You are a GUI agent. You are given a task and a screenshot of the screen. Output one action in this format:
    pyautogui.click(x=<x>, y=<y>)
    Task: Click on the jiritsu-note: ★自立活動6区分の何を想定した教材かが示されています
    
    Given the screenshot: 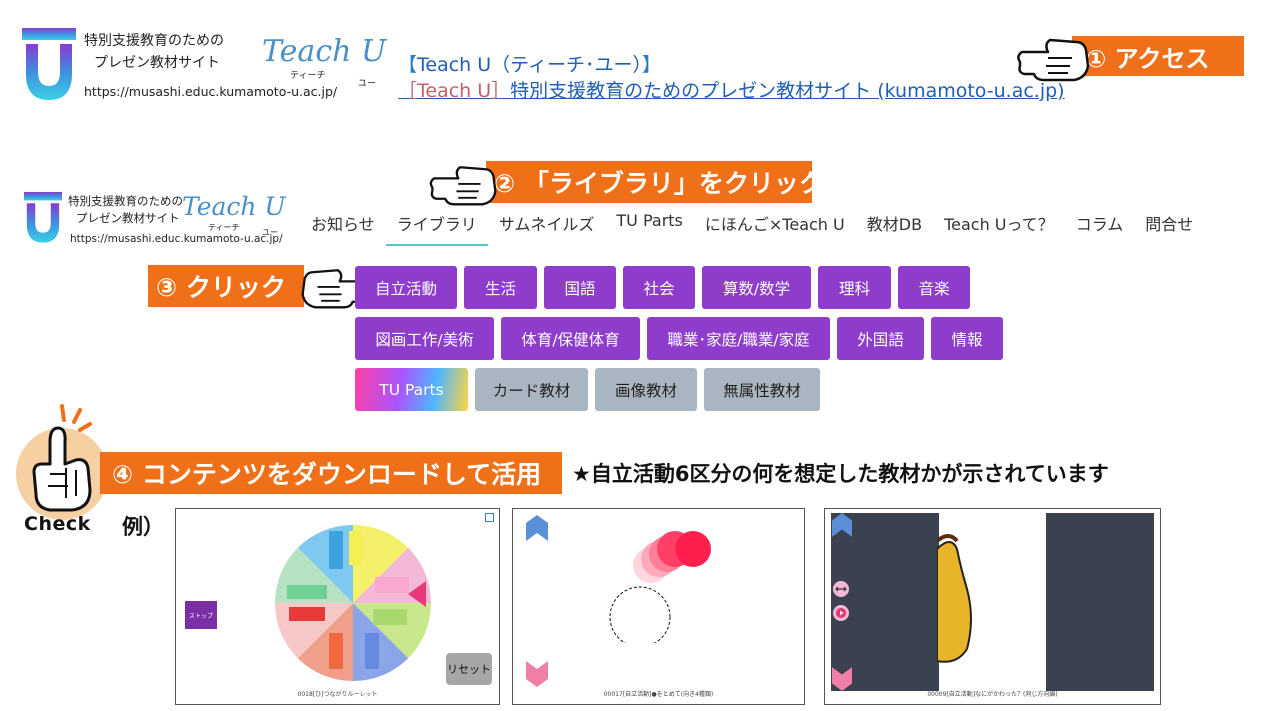 What is the action you would take?
    pyautogui.click(x=840, y=474)
    